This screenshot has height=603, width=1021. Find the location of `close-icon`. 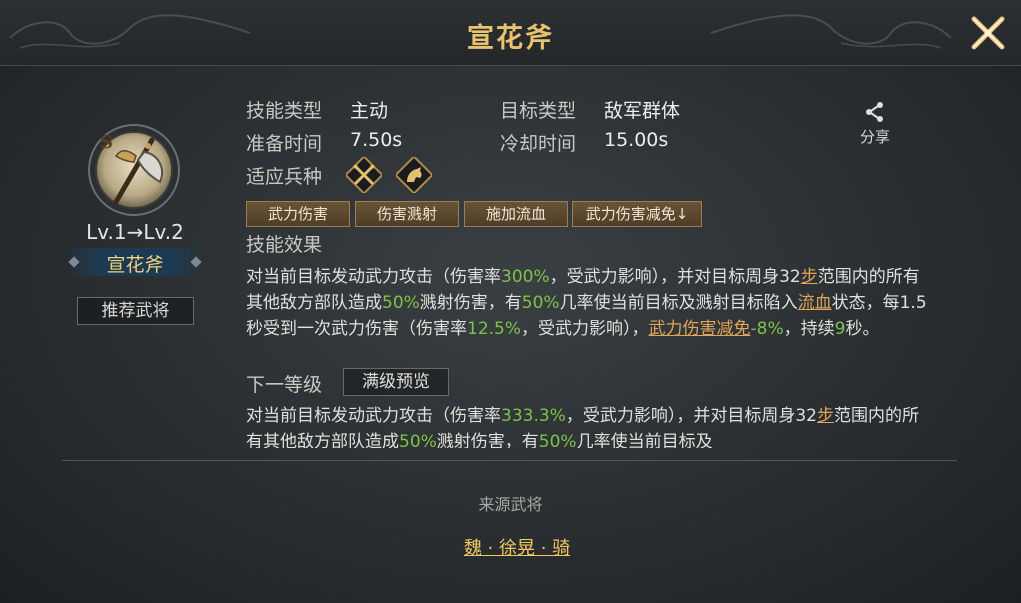

close-icon is located at coordinates (988, 33).